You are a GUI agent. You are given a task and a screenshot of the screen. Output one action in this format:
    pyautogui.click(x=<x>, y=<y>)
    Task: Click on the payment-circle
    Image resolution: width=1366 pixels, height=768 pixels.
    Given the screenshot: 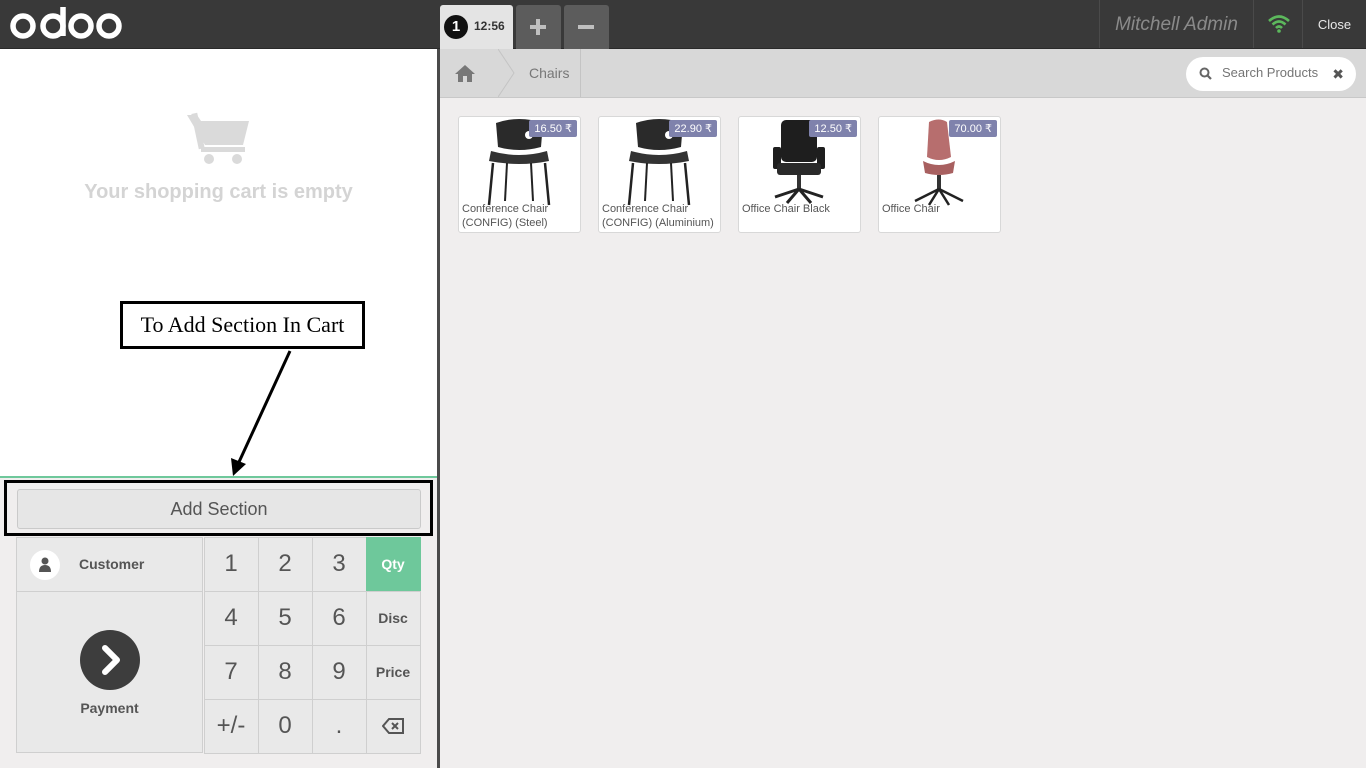 What is the action you would take?
    pyautogui.click(x=110, y=660)
    